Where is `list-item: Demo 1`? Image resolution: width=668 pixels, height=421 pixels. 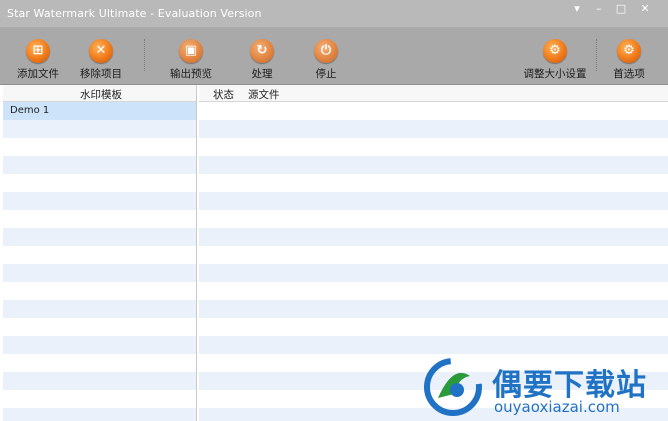 list-item: Demo 1 is located at coordinates (99, 111).